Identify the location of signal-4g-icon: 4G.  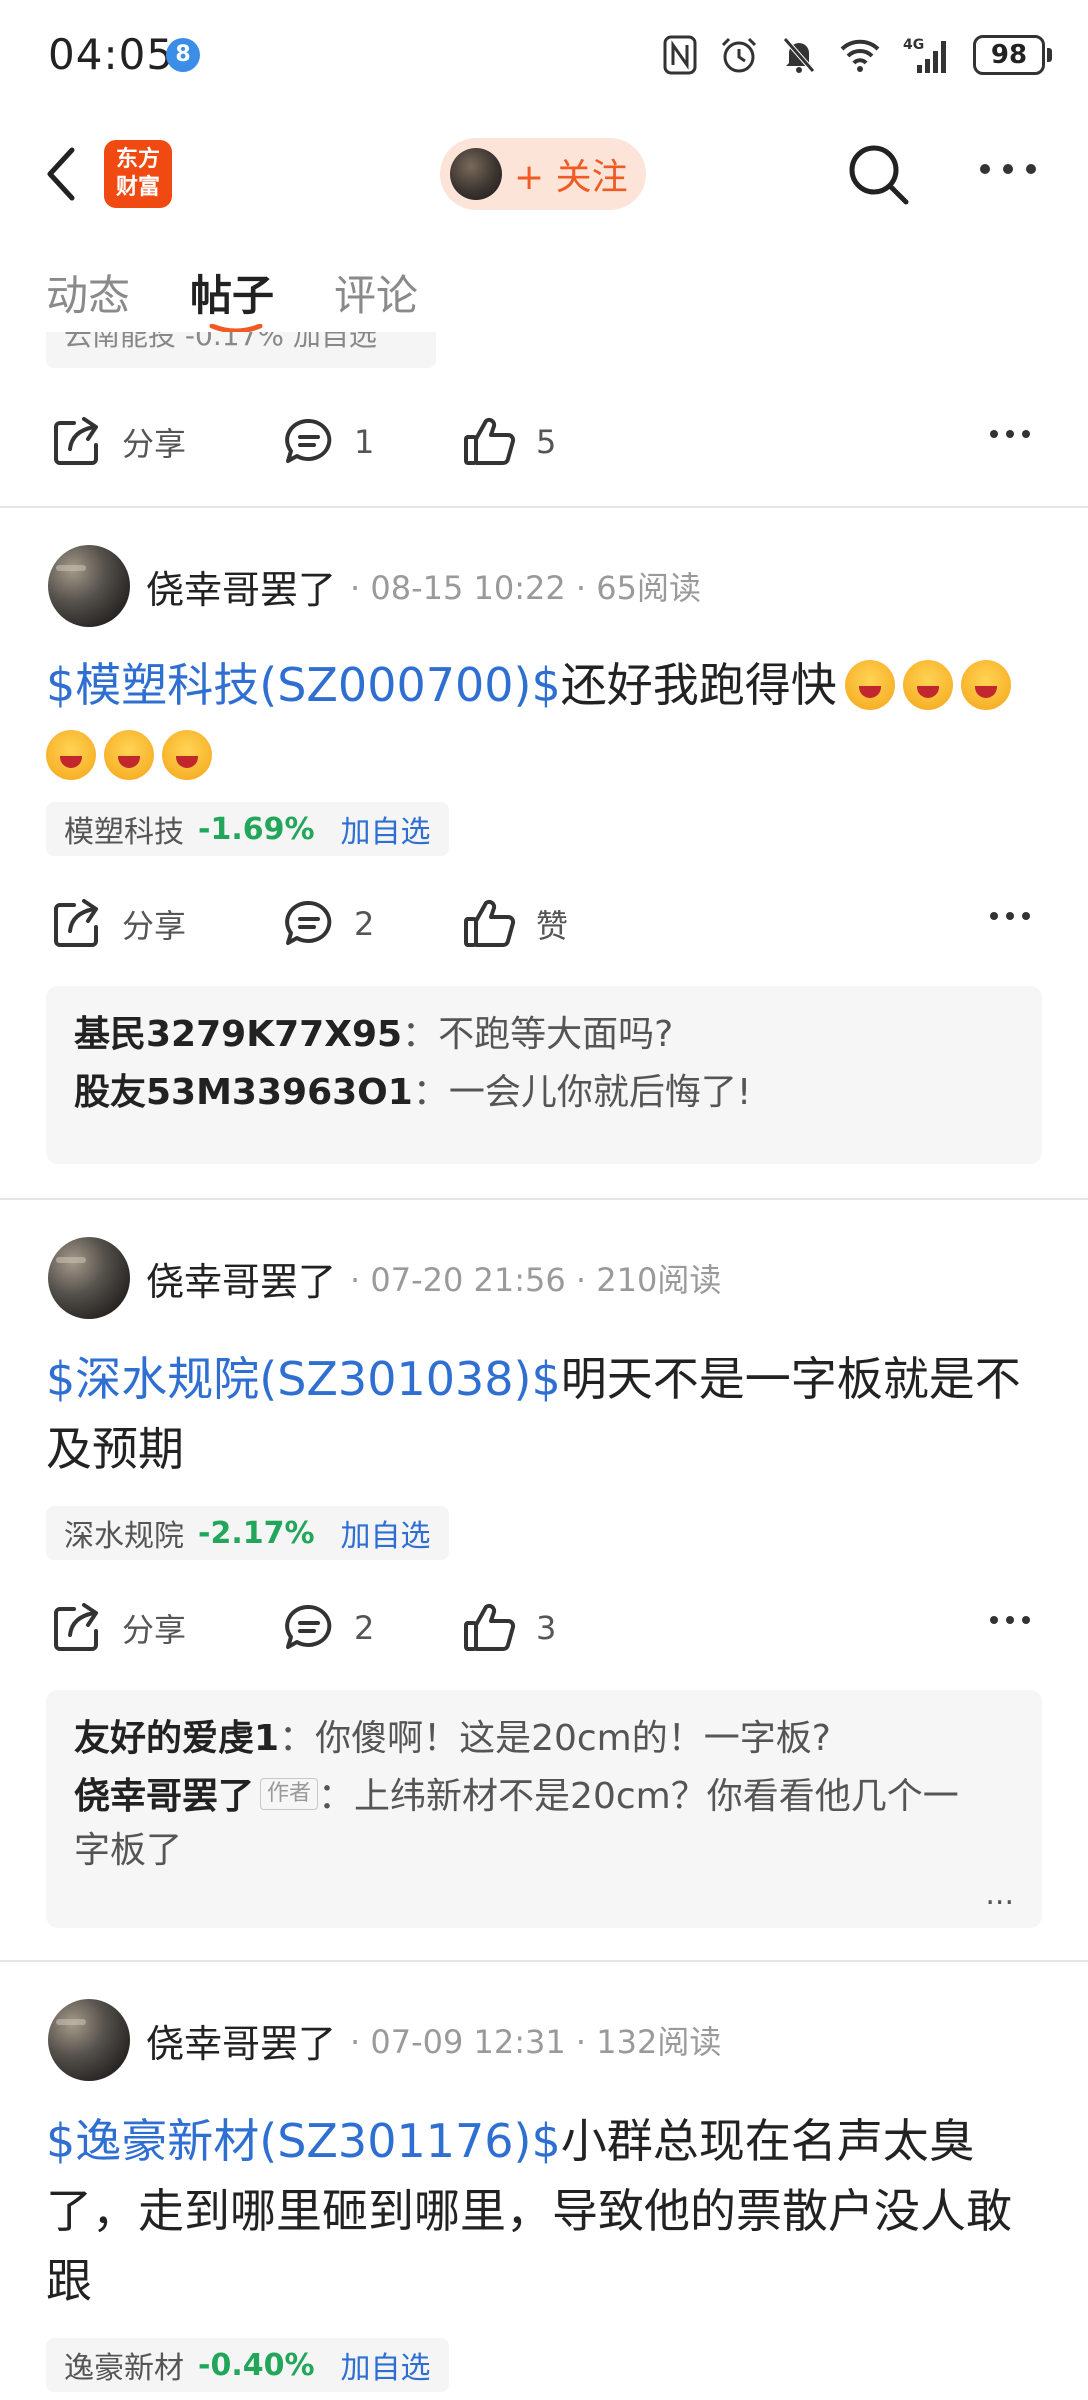
(924, 55).